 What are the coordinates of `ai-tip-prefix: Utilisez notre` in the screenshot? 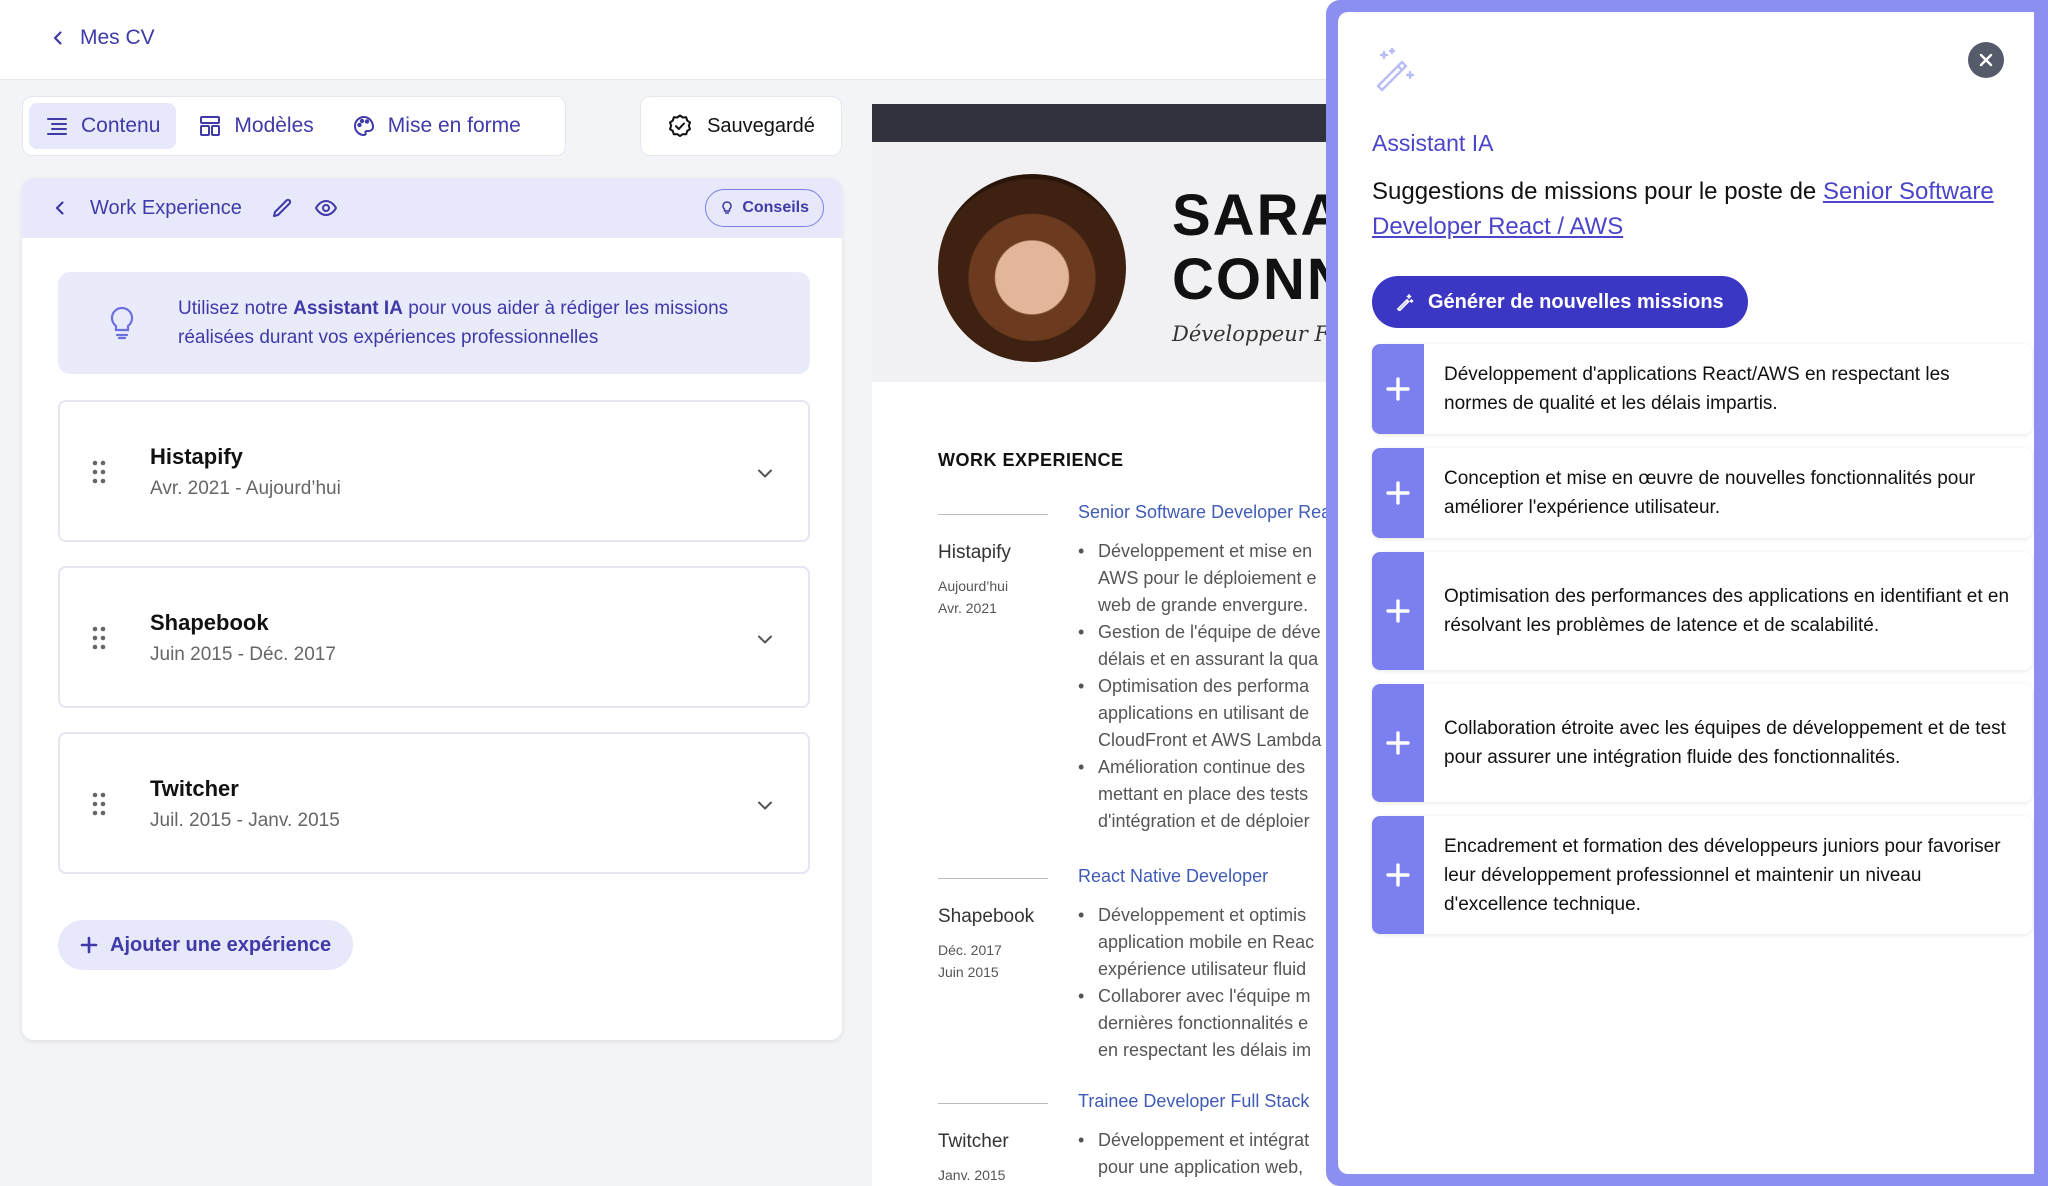 It's located at (236, 308).